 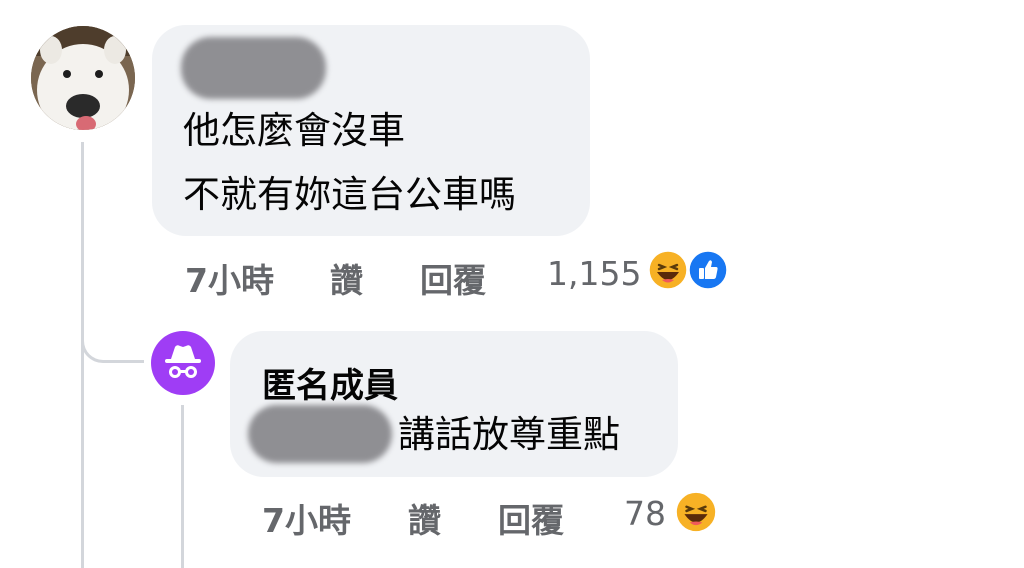 I want to click on thread-line-reply, so click(x=182, y=486).